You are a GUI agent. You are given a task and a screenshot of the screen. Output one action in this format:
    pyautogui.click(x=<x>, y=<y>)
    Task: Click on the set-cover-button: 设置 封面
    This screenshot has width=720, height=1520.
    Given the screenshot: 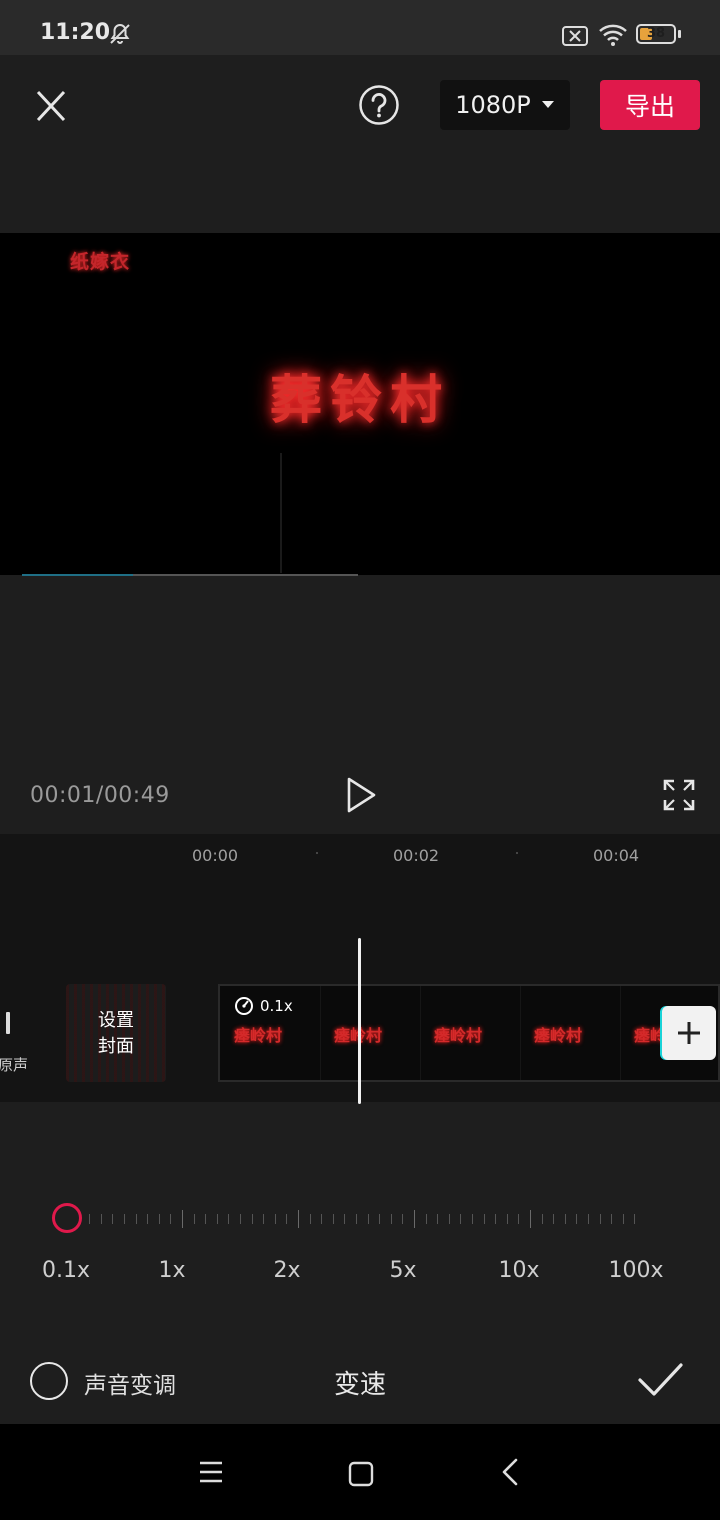 What is the action you would take?
    pyautogui.click(x=116, y=1033)
    